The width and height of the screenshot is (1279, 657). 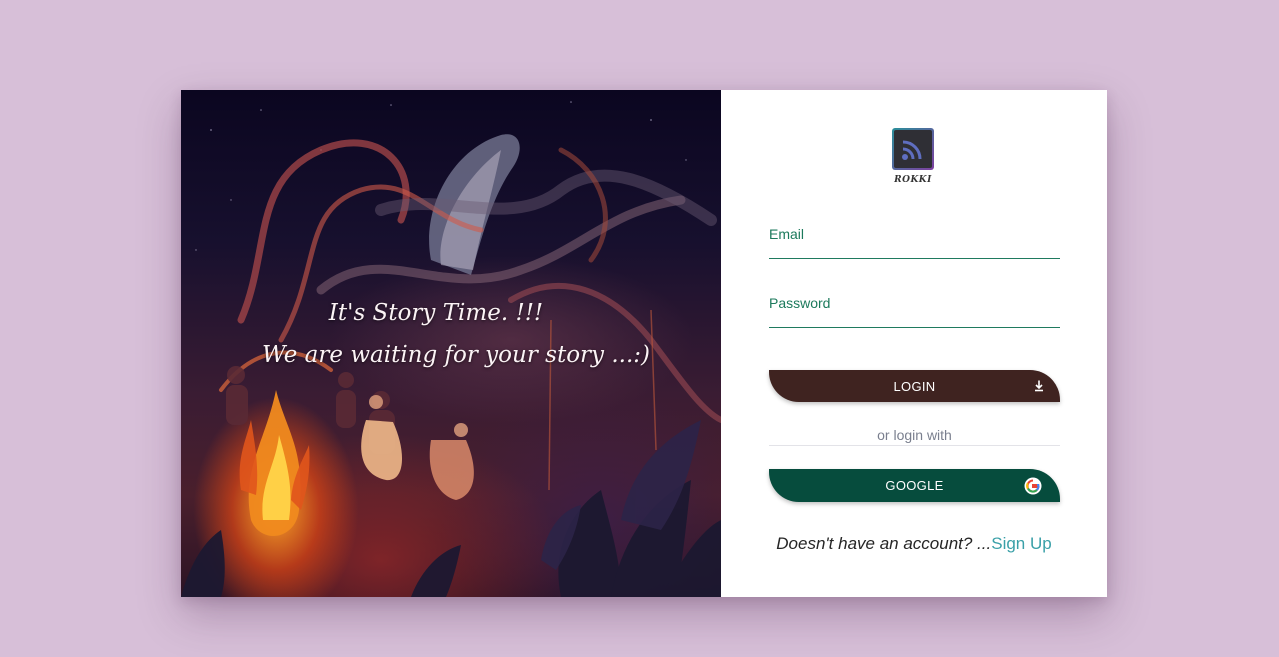 What do you see at coordinates (914, 436) in the screenshot?
I see `login-divider: or login with` at bounding box center [914, 436].